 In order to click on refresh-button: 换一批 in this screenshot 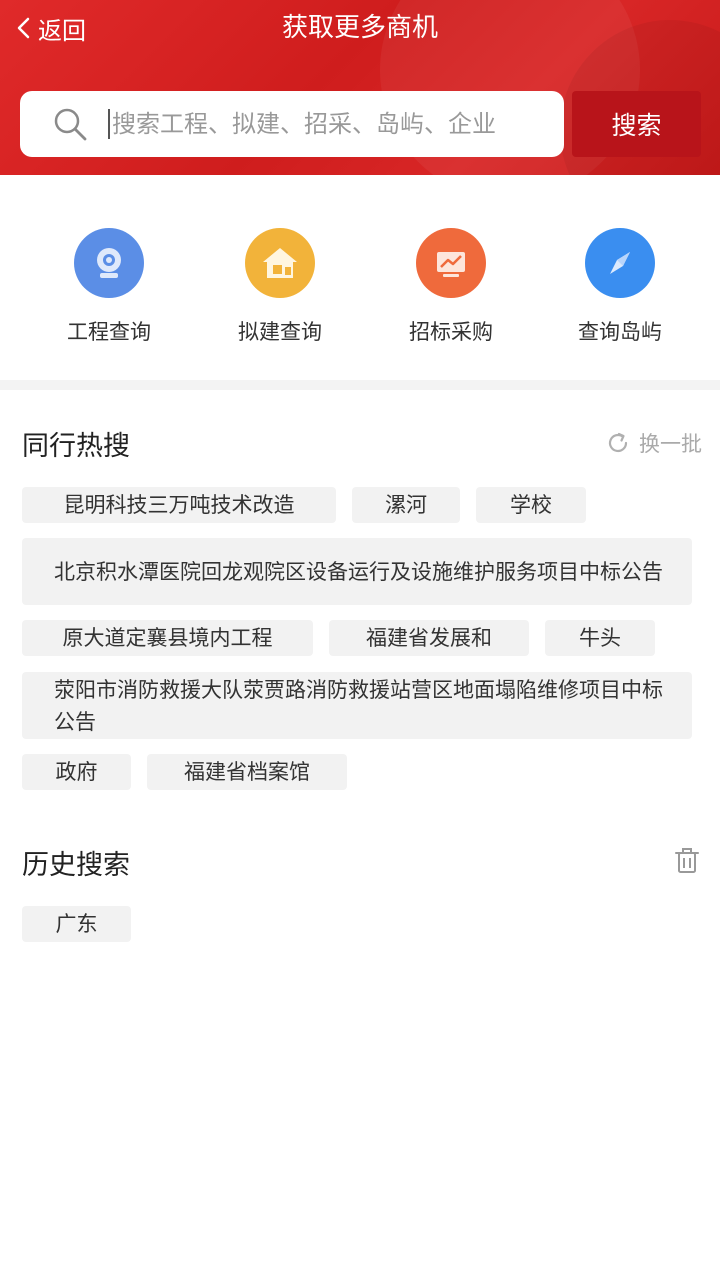, I will do `click(653, 443)`.